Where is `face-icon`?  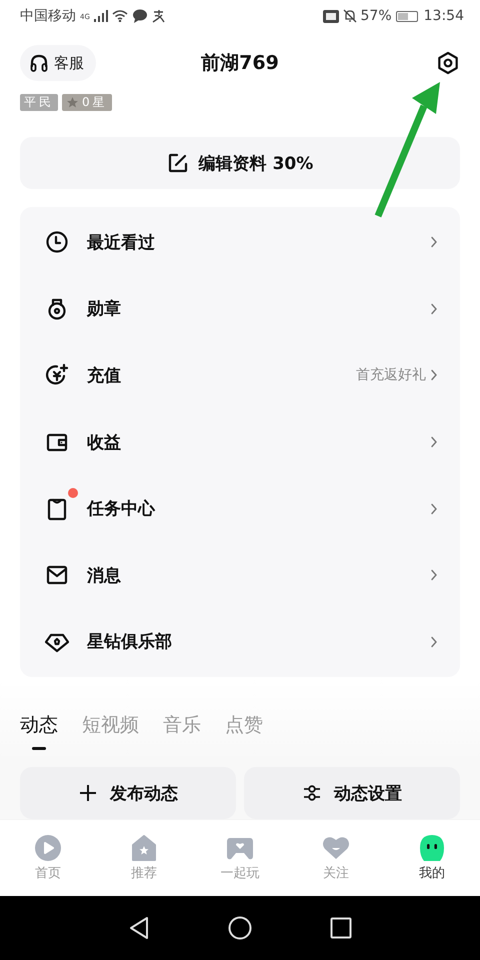
face-icon is located at coordinates (432, 848).